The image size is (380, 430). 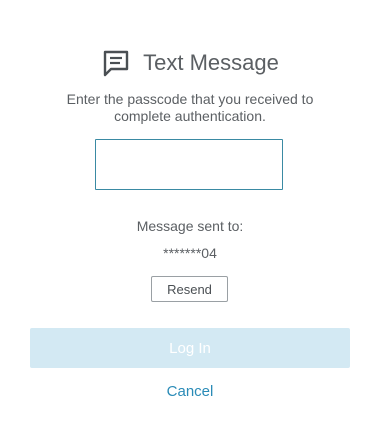 What do you see at coordinates (189, 164) in the screenshot?
I see `passcode-input` at bounding box center [189, 164].